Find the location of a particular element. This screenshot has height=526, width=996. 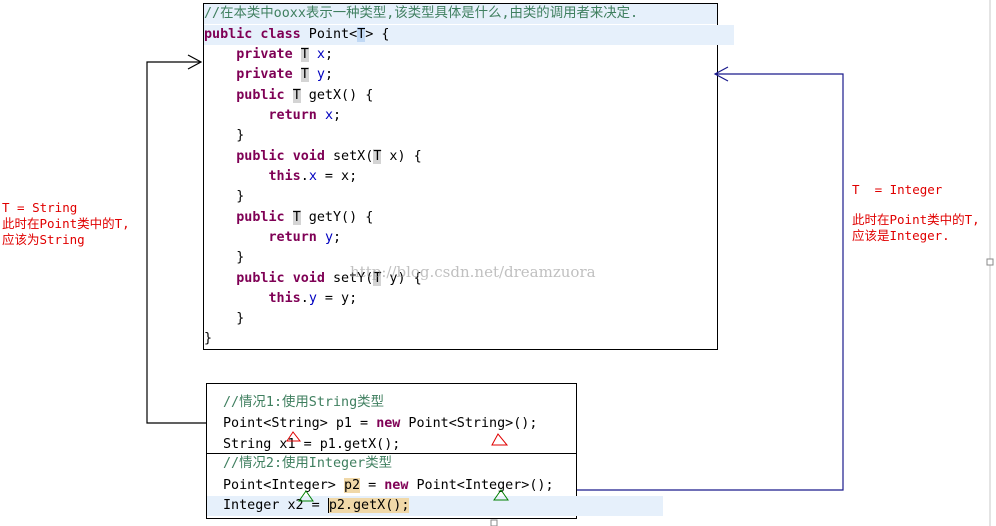

left-arrow-line is located at coordinates (176, 242).